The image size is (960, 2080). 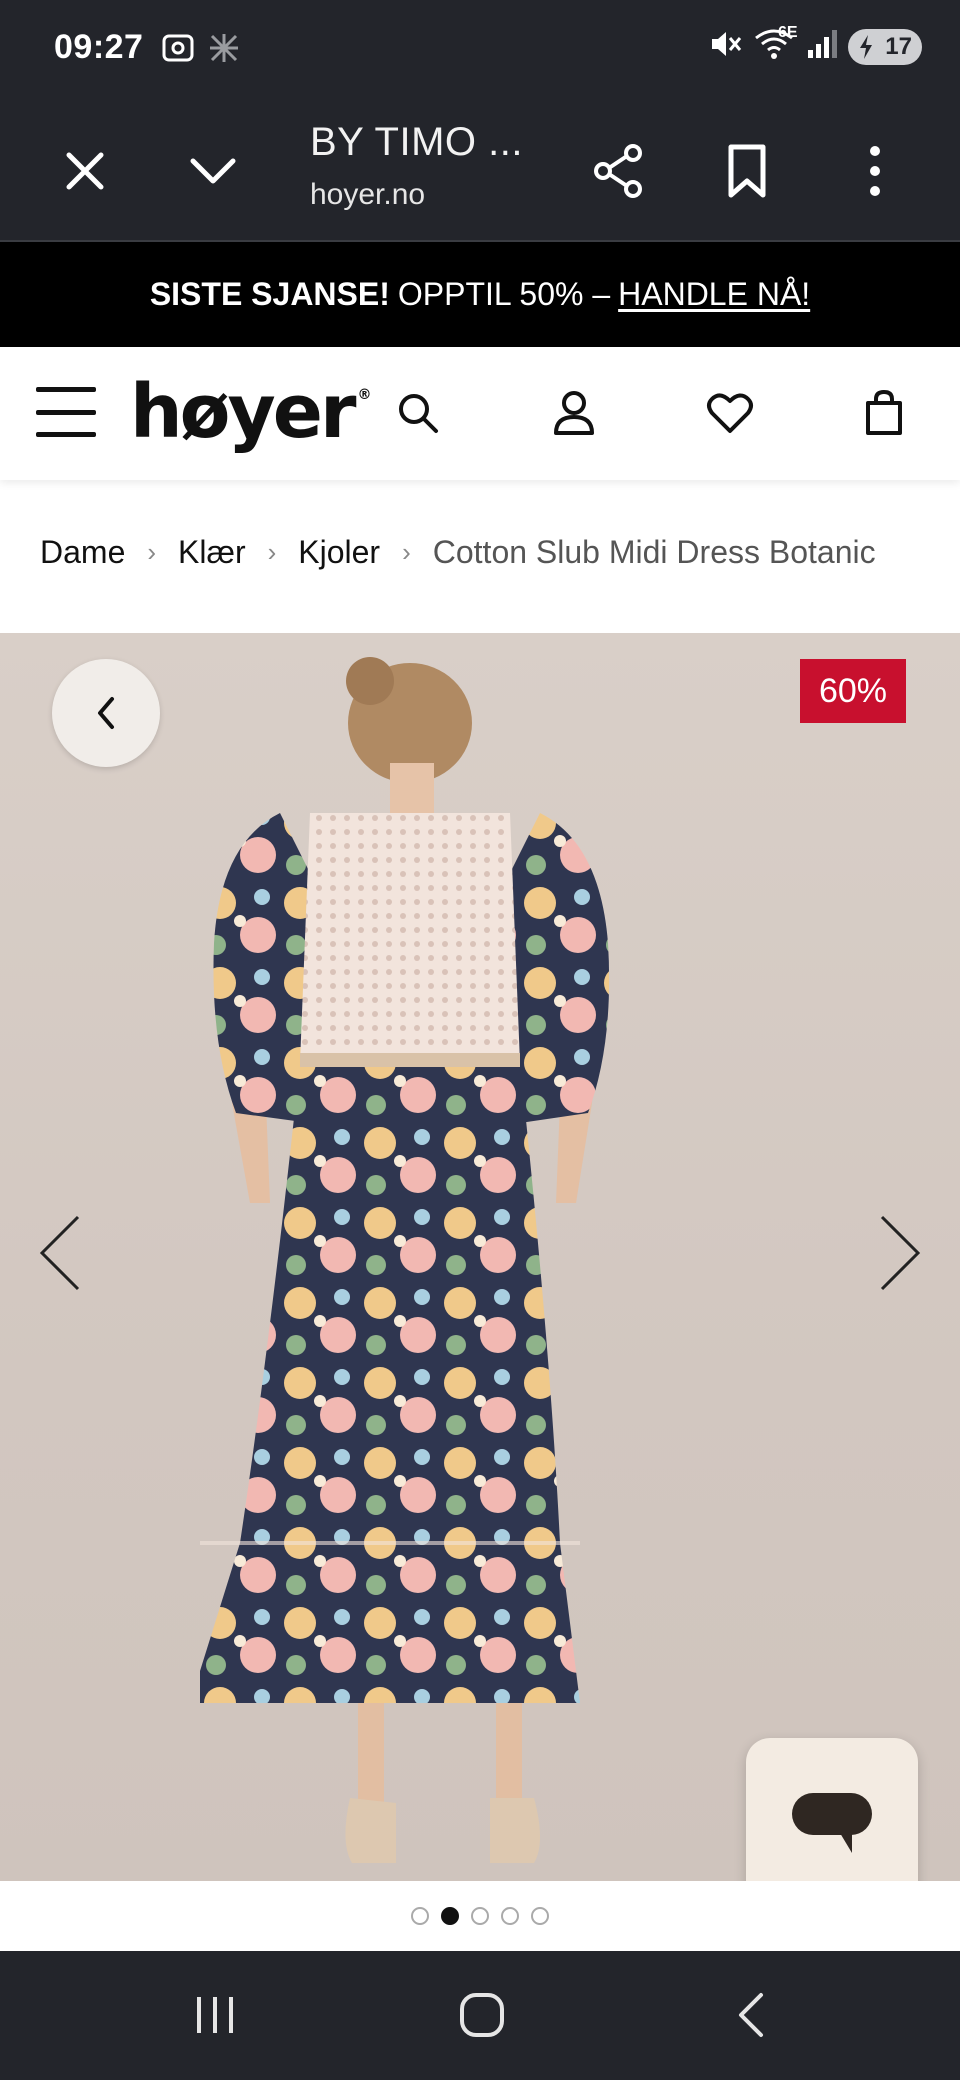 I want to click on discount-badge: 60%, so click(x=853, y=691).